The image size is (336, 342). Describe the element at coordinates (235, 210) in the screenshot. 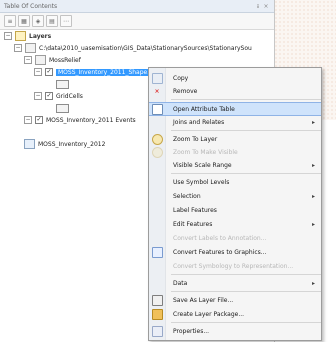

I see `menu-item-label-features: Label Features` at that location.